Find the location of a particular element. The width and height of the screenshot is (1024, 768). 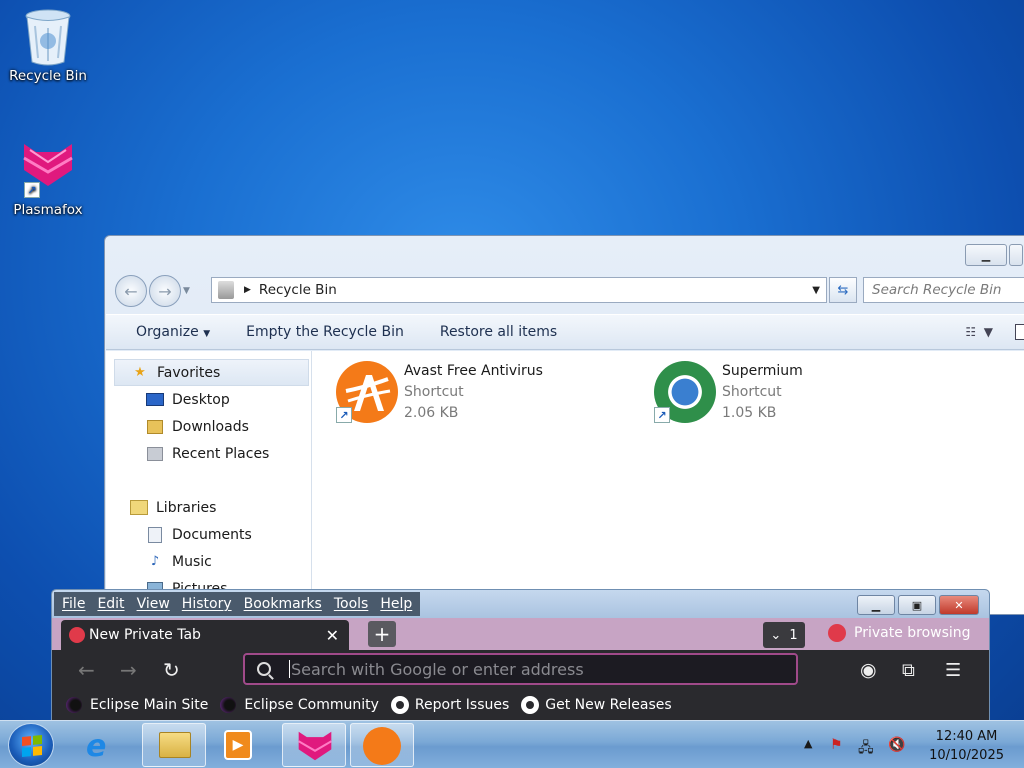

bookmark-report-issues: Report Issues is located at coordinates (449, 705).